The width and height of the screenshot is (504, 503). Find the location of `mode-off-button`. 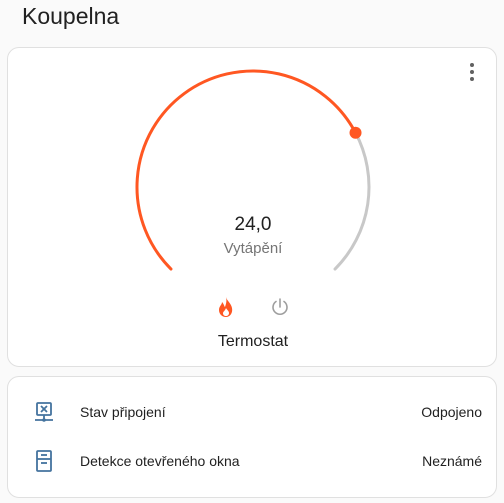

mode-off-button is located at coordinates (280, 307).